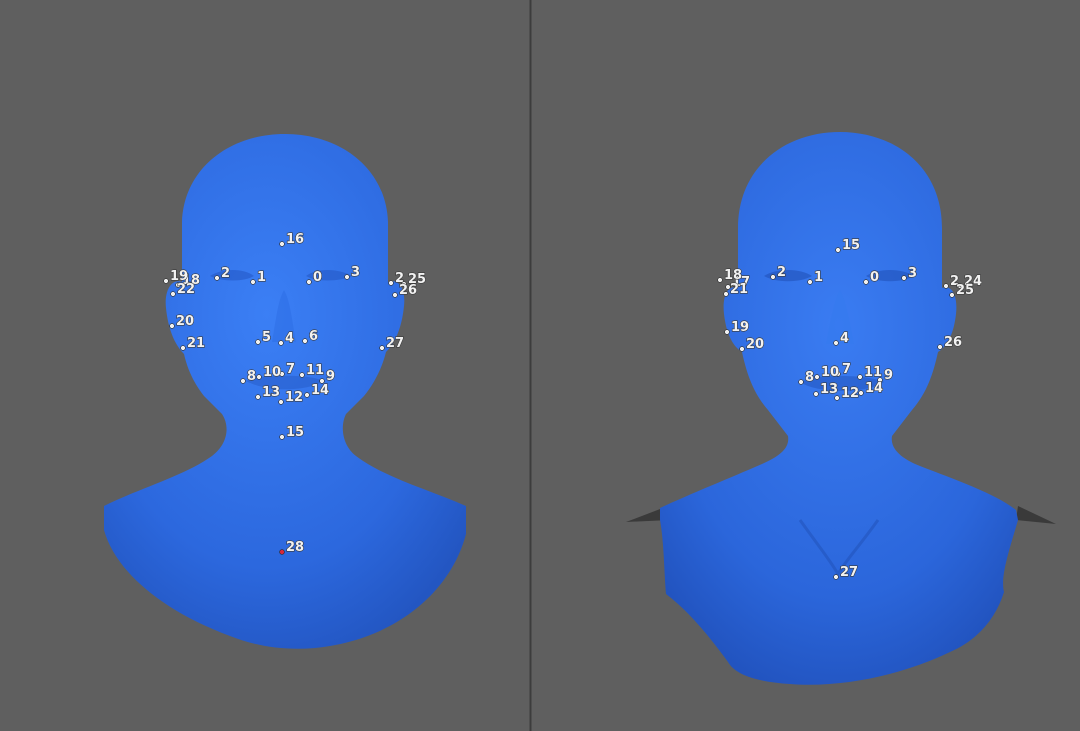  What do you see at coordinates (186, 289) in the screenshot?
I see `landmark-label: 22` at bounding box center [186, 289].